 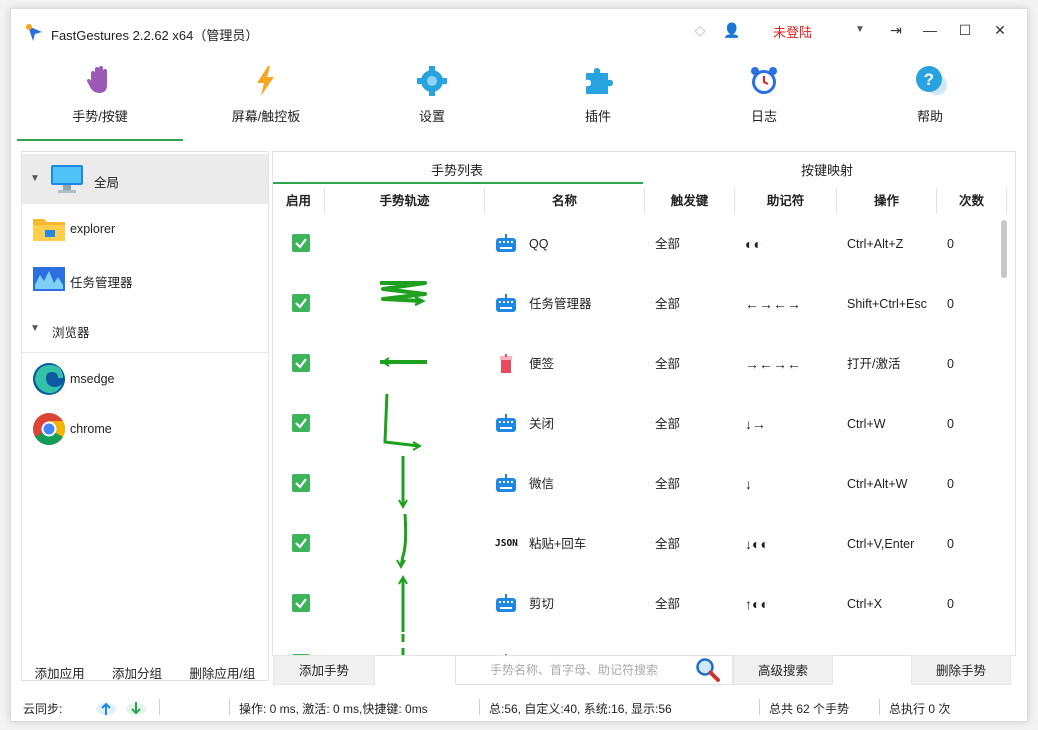 What do you see at coordinates (145, 279) in the screenshot?
I see `tree-item-task-manager: 任务管理器` at bounding box center [145, 279].